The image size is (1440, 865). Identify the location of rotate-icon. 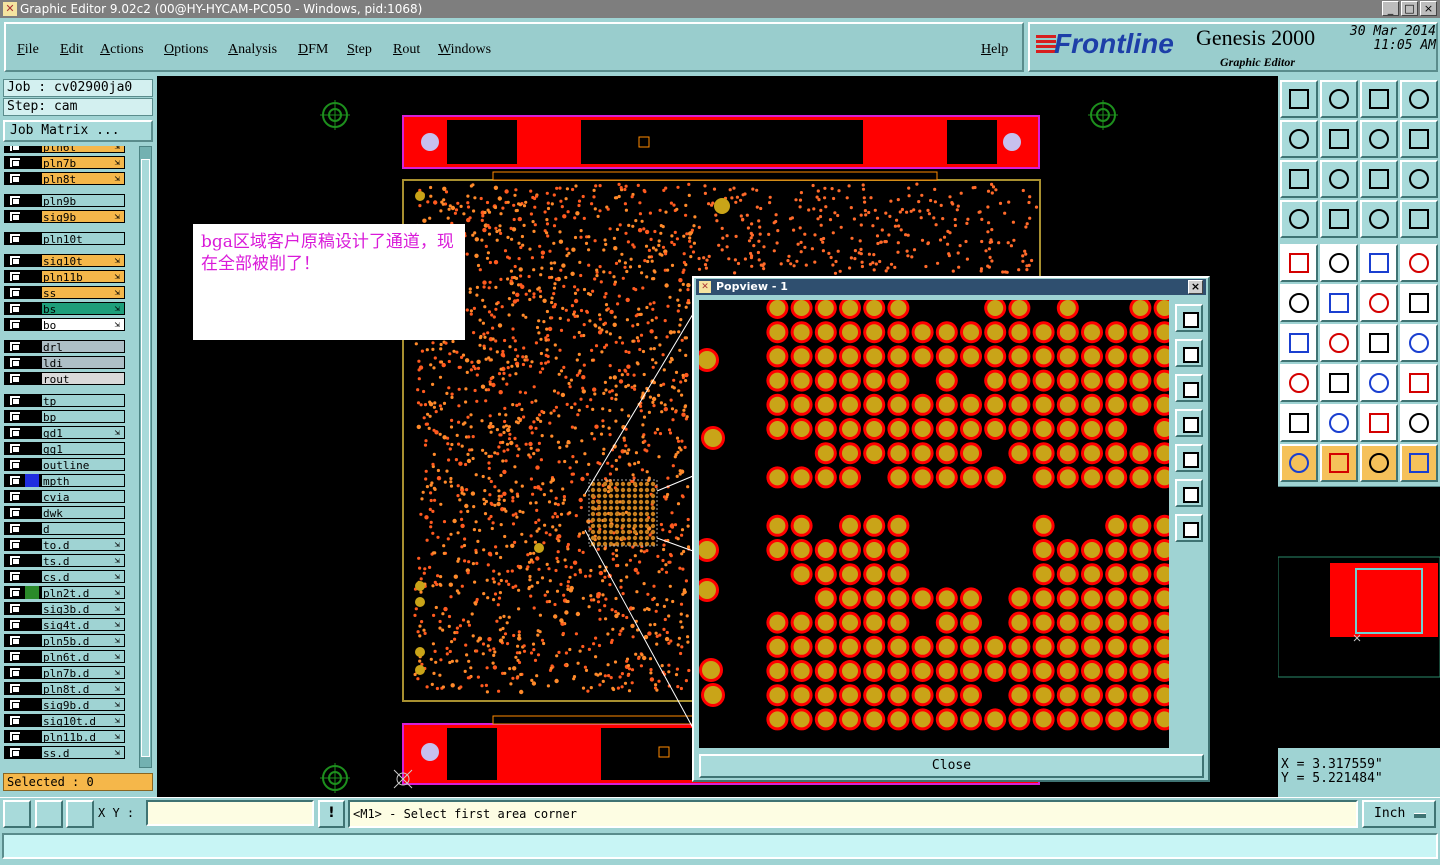
(1379, 343).